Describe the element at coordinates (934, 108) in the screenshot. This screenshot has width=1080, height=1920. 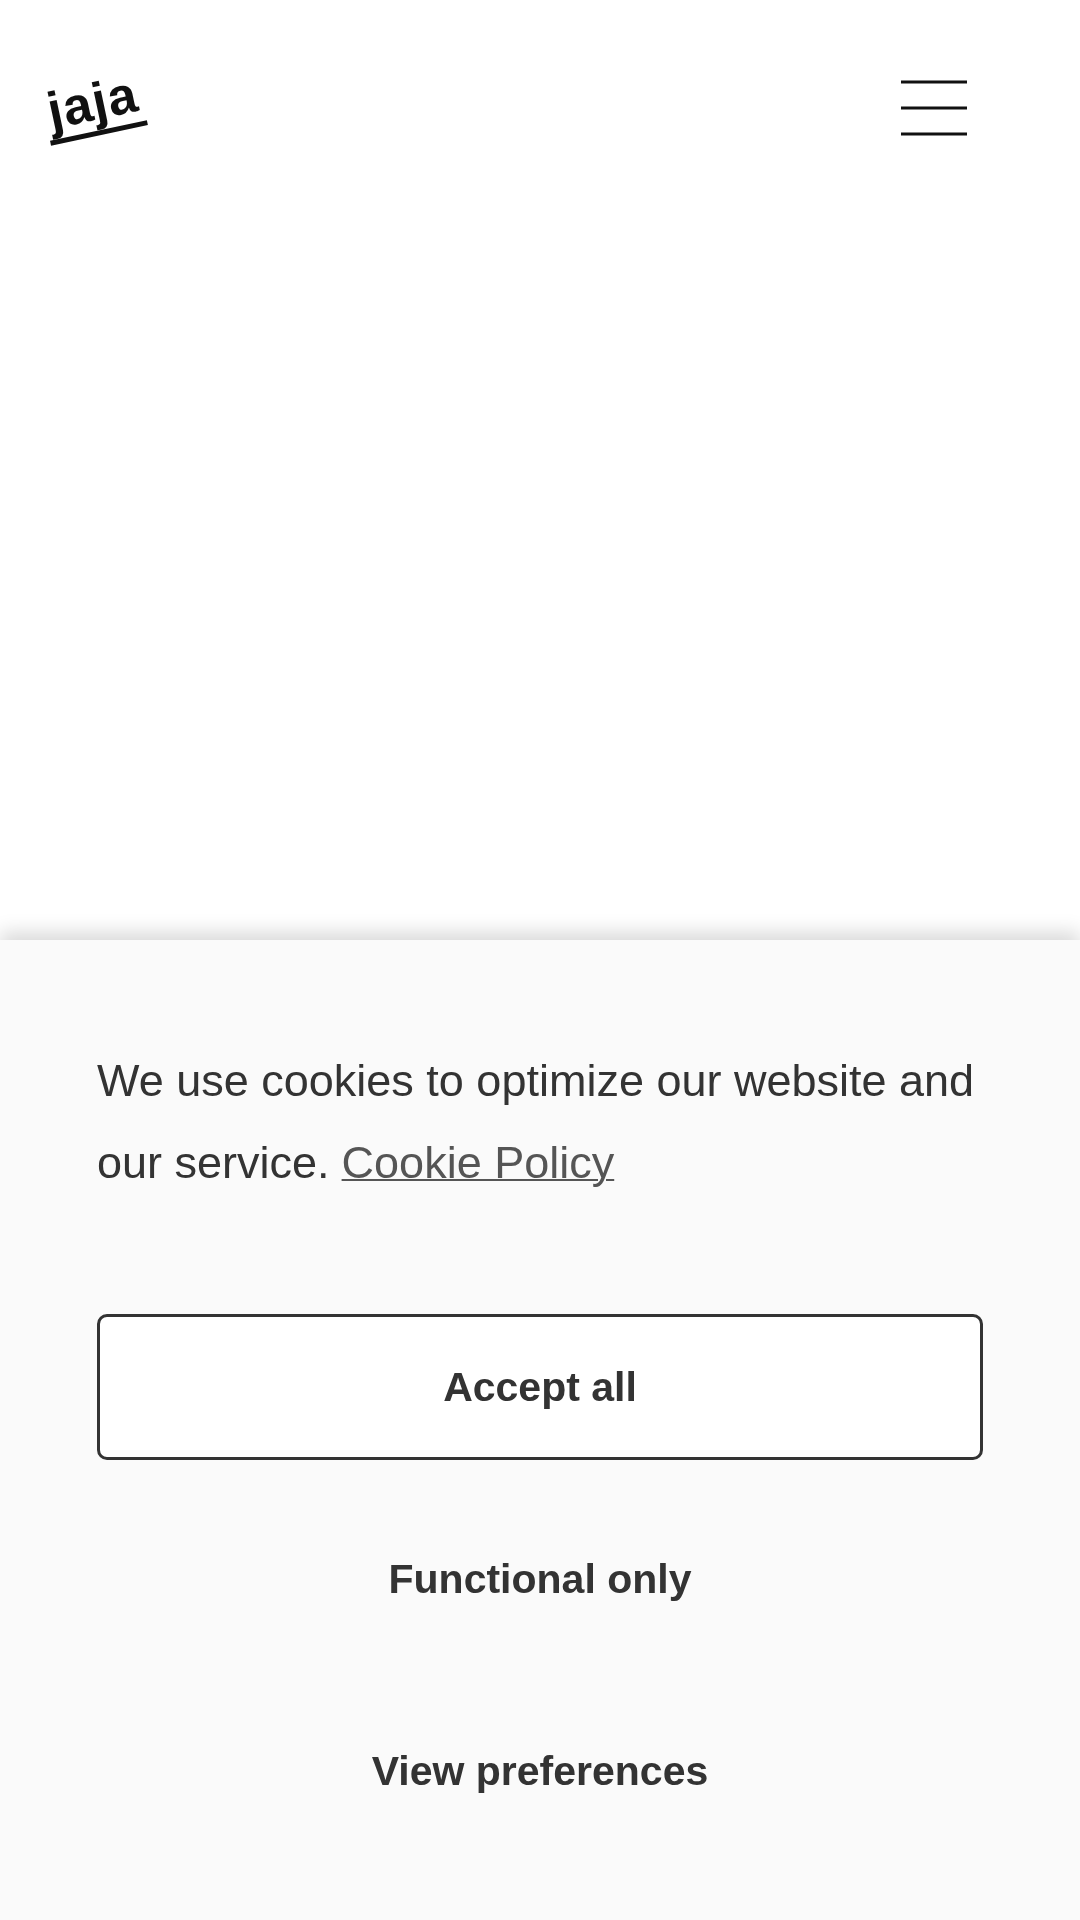
I see `menu-icon` at that location.